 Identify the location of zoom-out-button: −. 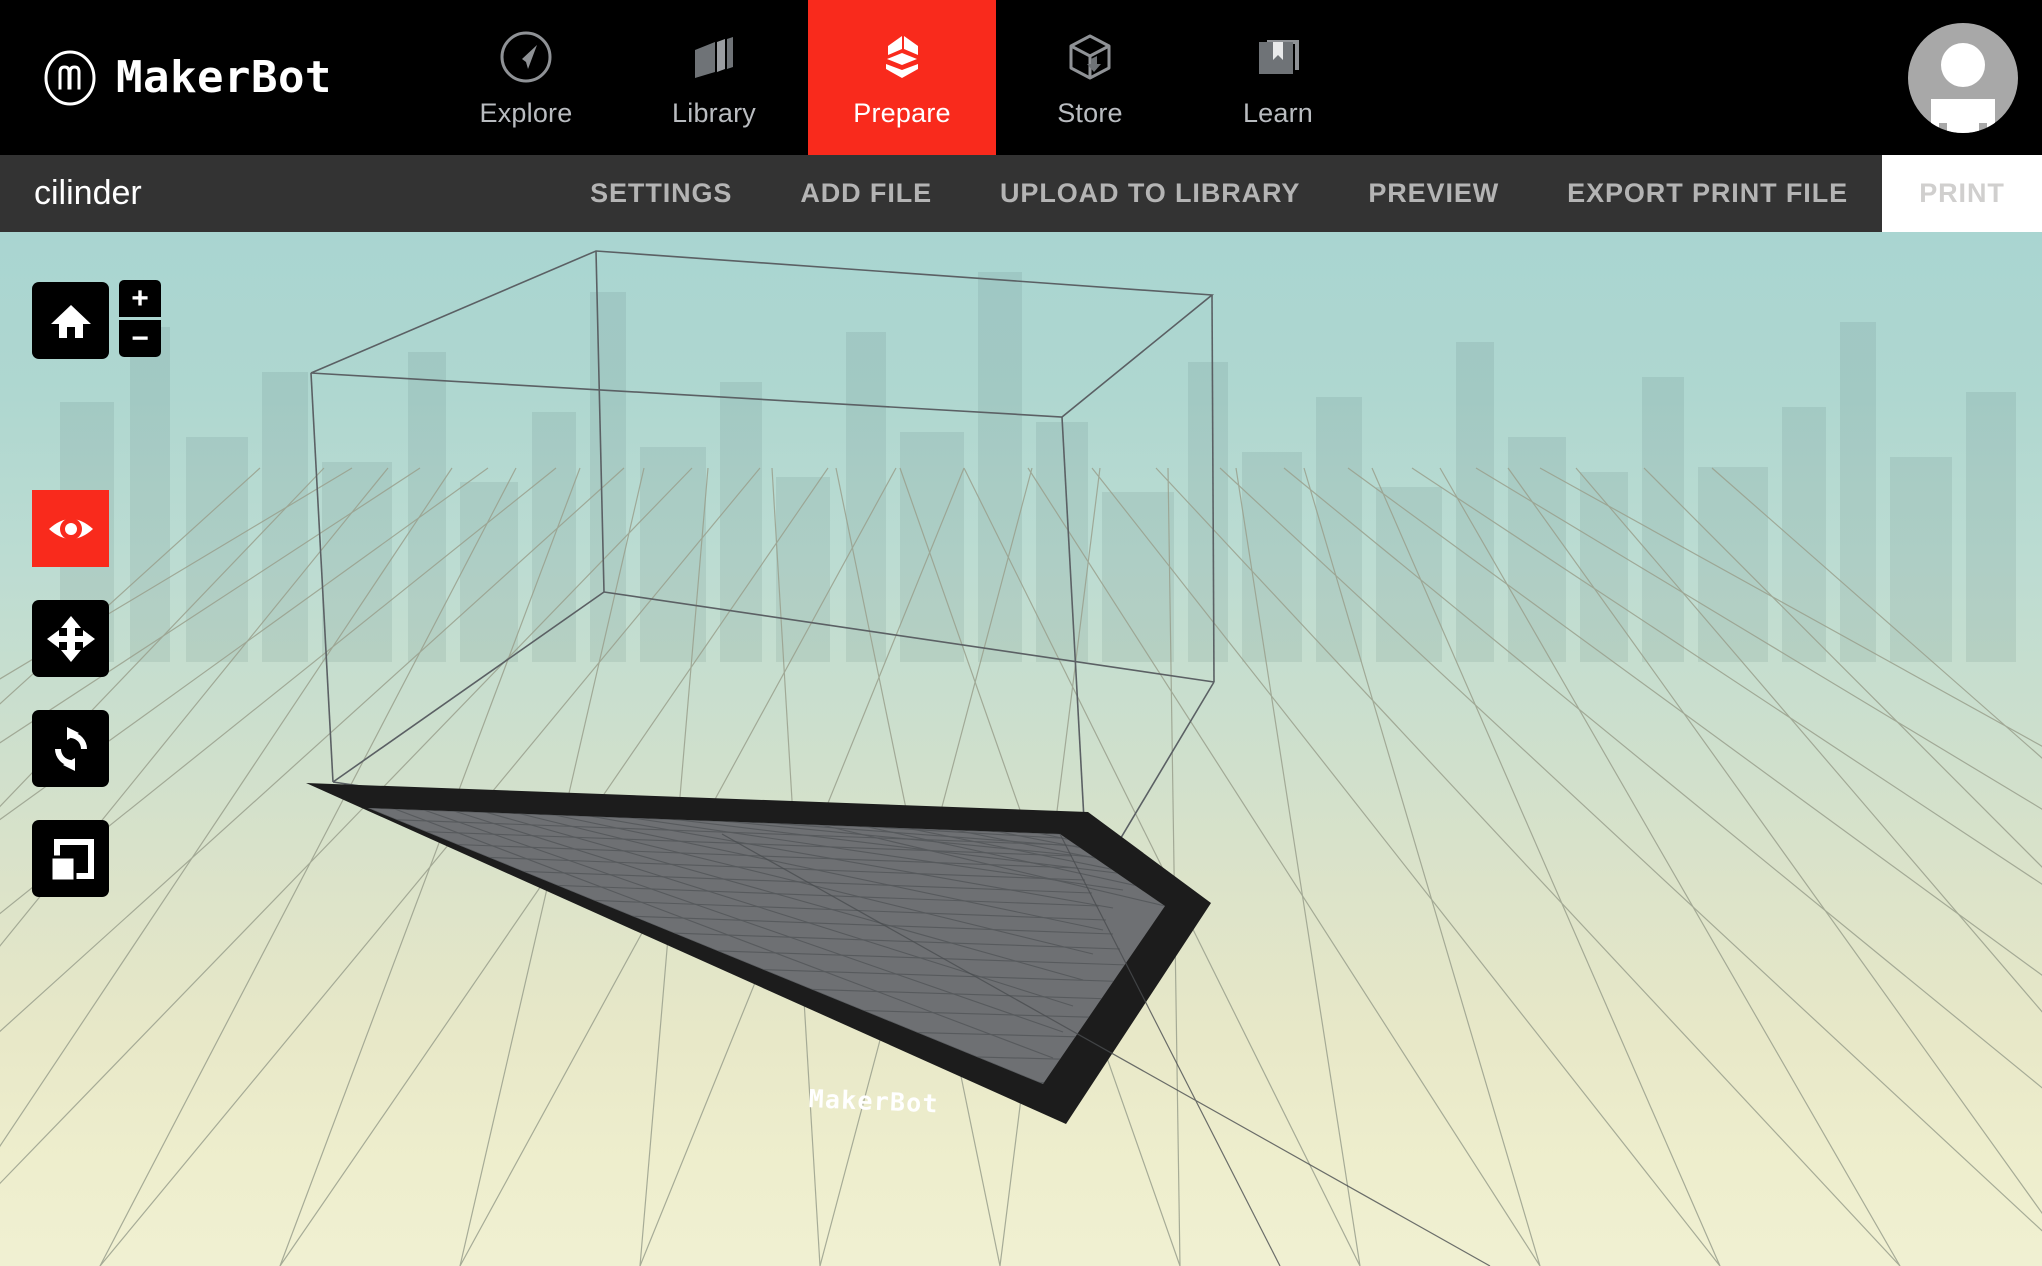
(140, 338).